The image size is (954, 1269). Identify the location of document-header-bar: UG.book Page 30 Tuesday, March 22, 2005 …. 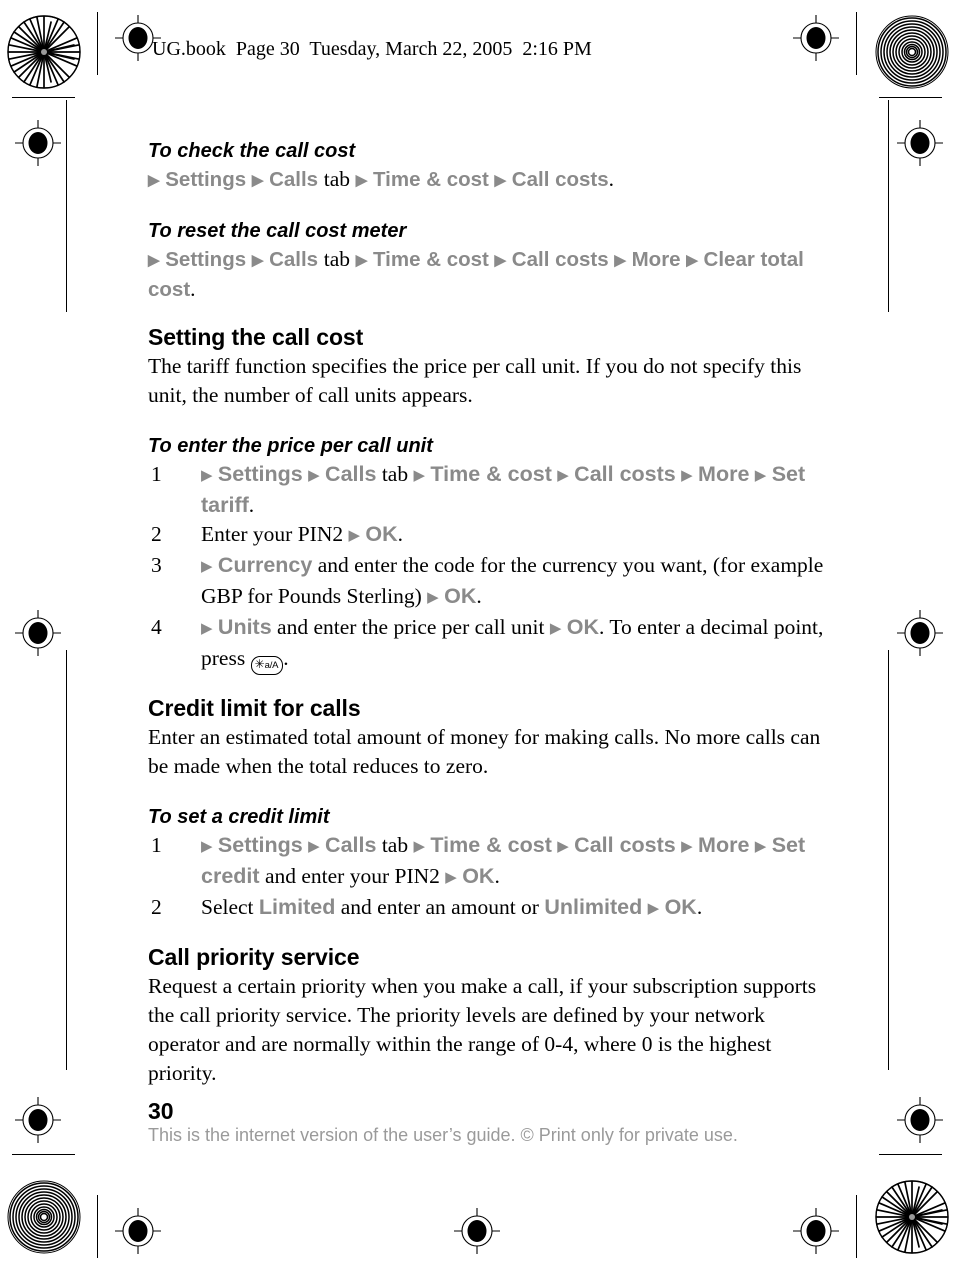
(372, 49).